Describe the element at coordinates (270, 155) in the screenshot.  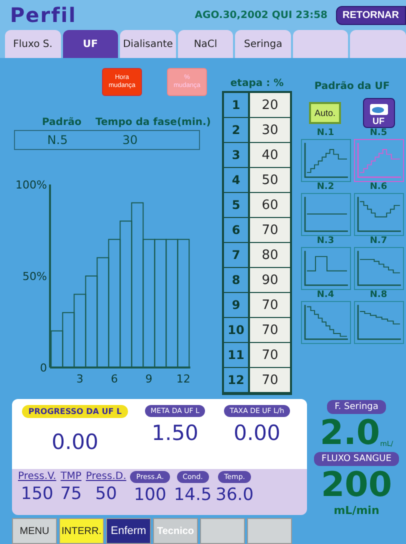
I see `step-percent-field: 40` at that location.